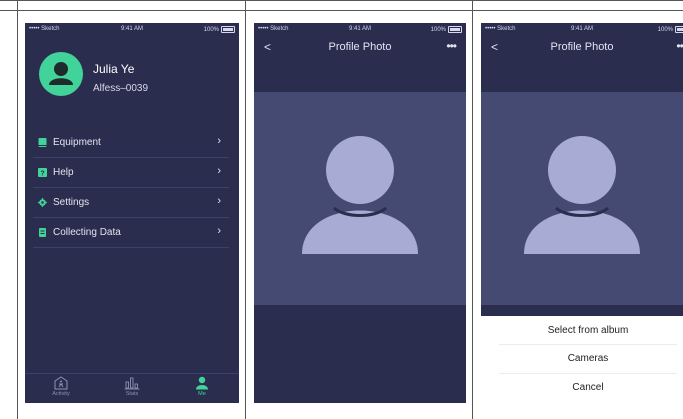 The width and height of the screenshot is (683, 419). I want to click on tab-label: Stats, so click(132, 394).